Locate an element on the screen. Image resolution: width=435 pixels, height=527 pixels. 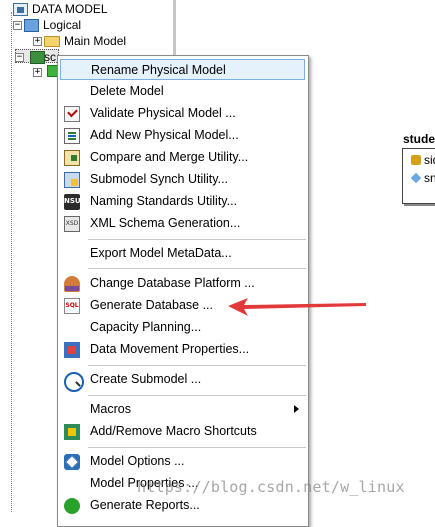
entity-attribute: sn is located at coordinates (422, 178).